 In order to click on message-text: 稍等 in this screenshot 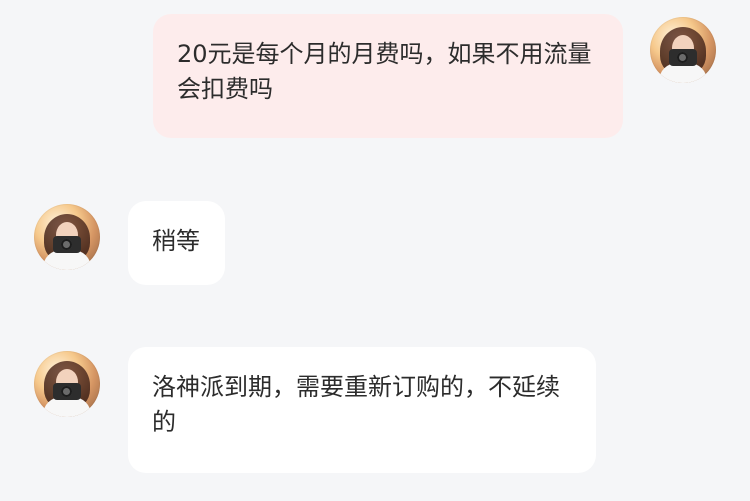, I will do `click(176, 241)`.